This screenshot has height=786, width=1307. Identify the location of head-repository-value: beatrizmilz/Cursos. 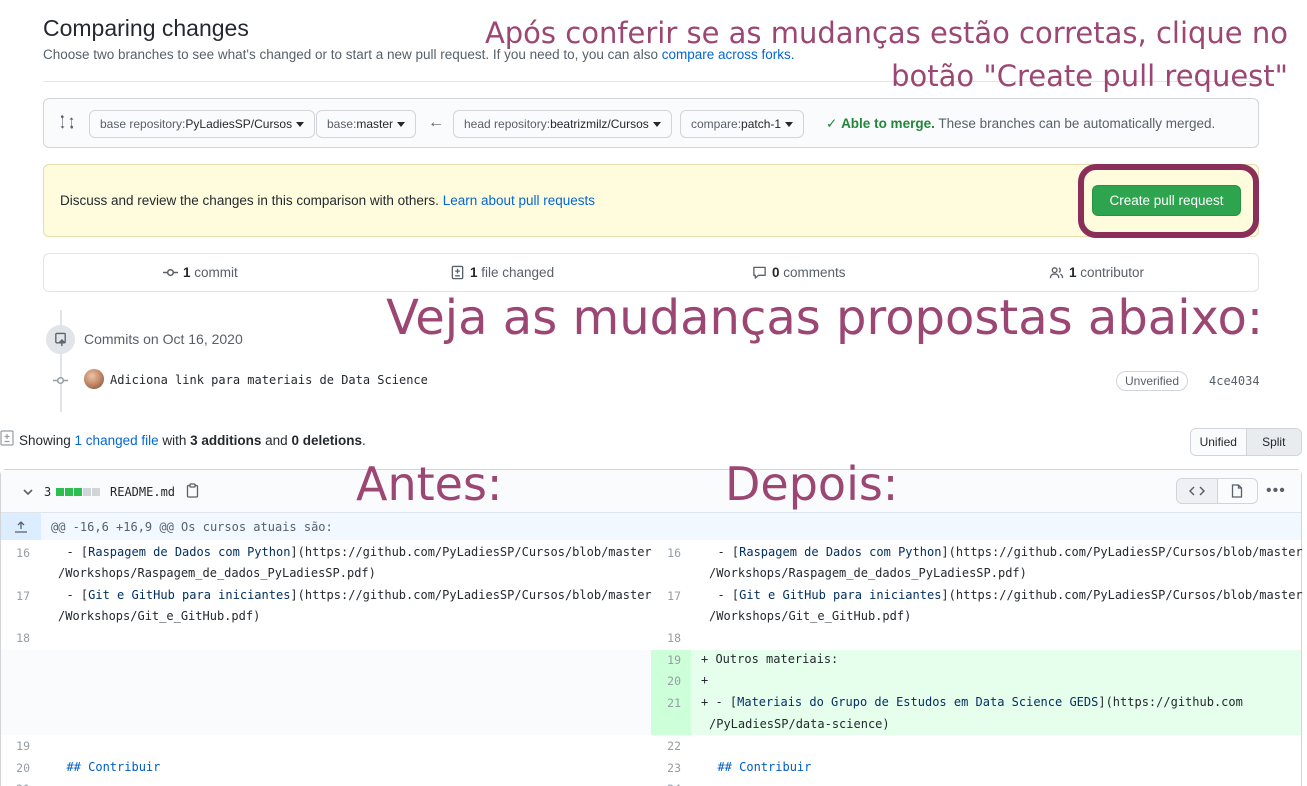
(599, 124).